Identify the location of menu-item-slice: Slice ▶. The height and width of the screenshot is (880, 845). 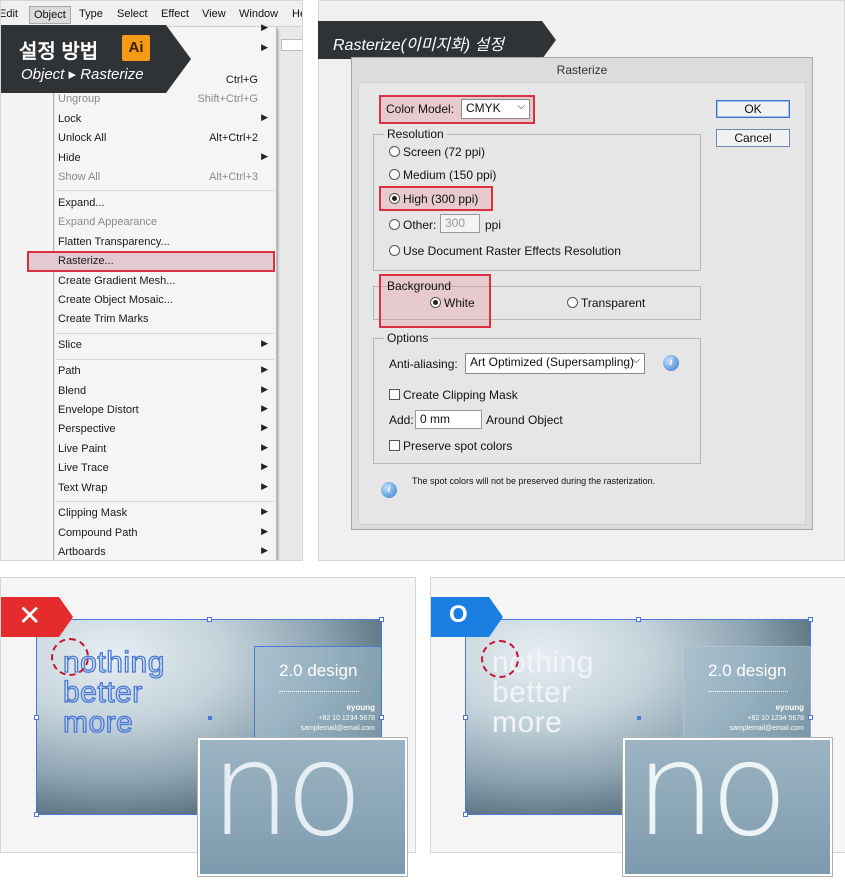
(165, 345).